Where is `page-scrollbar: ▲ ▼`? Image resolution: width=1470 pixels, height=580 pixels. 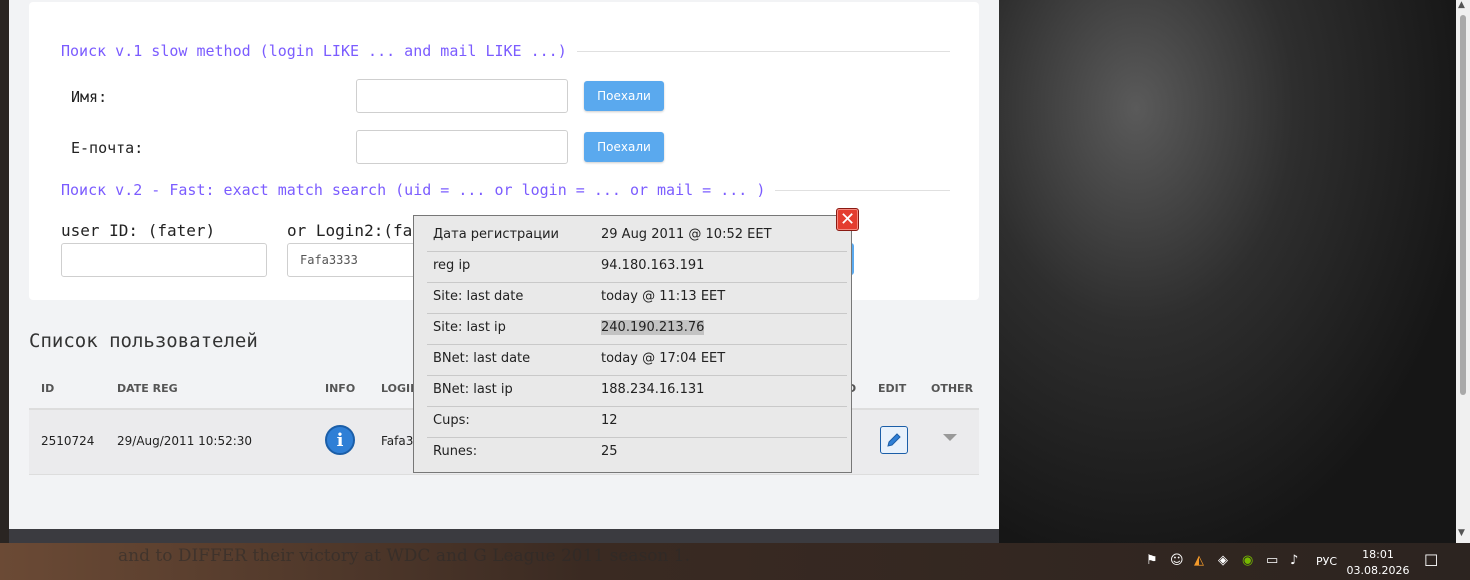 page-scrollbar: ▲ ▼ is located at coordinates (1463, 271).